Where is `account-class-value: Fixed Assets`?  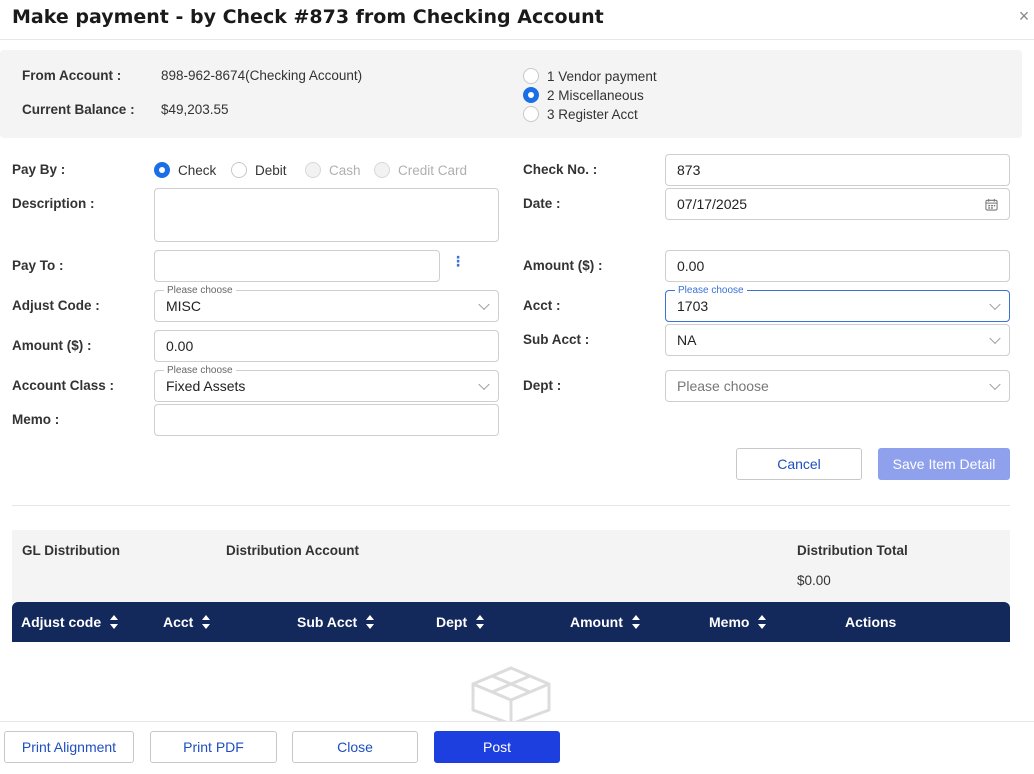
account-class-value: Fixed Assets is located at coordinates (206, 386).